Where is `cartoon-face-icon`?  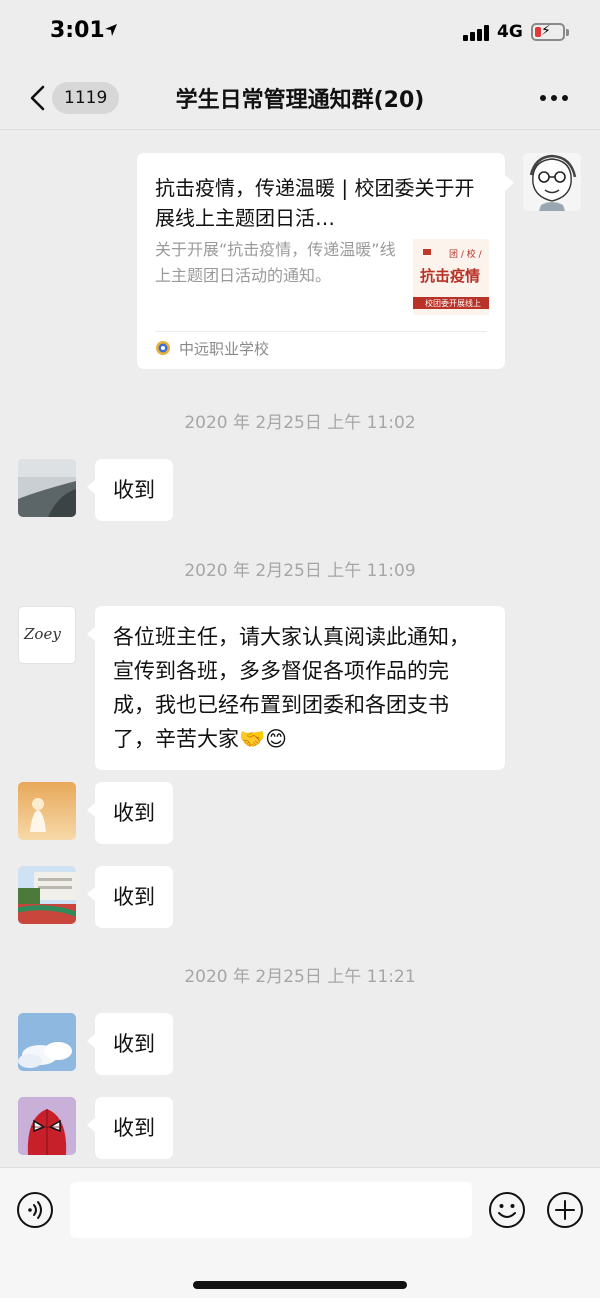 cartoon-face-icon is located at coordinates (552, 182).